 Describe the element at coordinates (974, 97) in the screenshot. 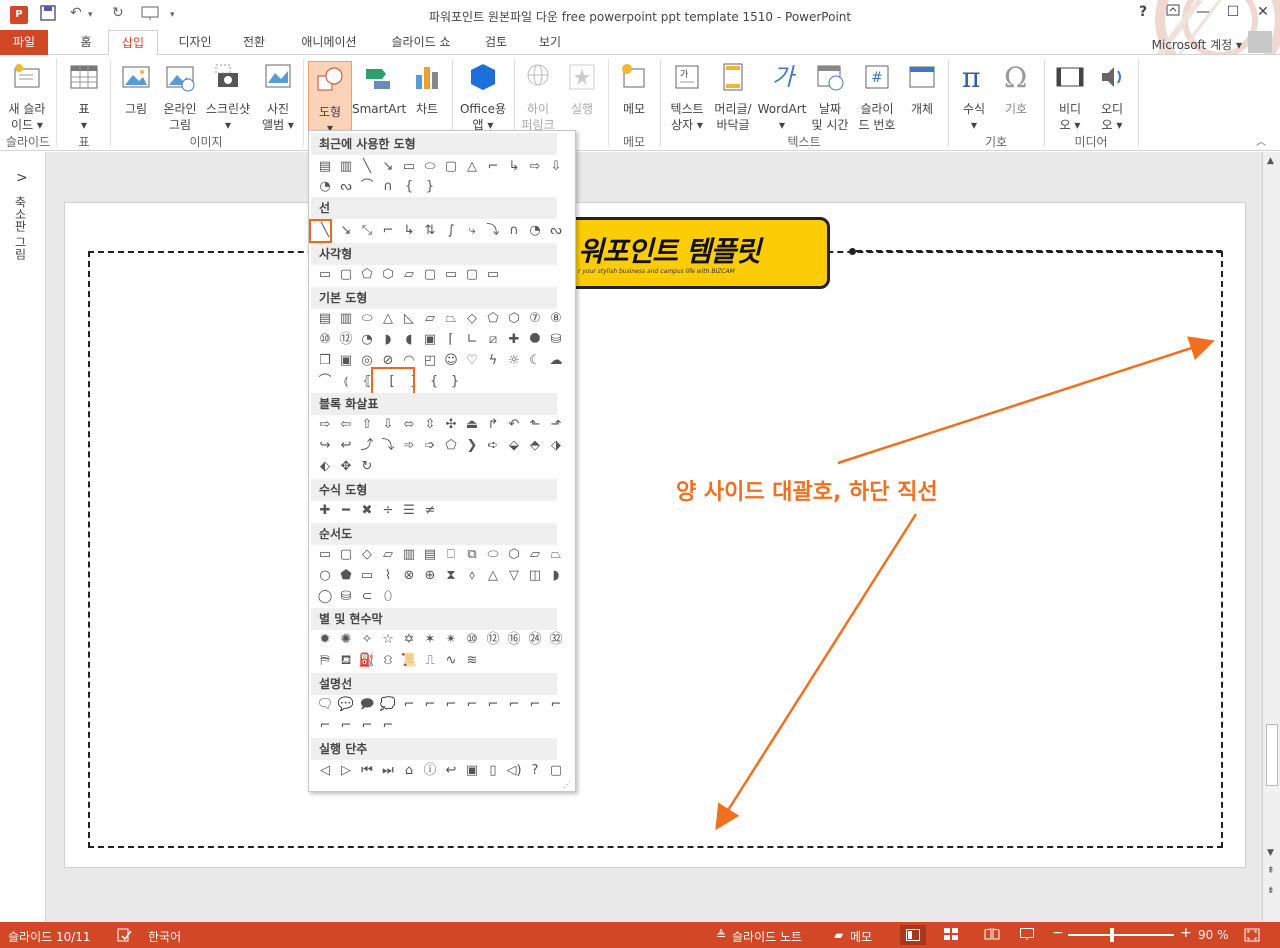

I see `equation-button: π 수식 ▾` at that location.